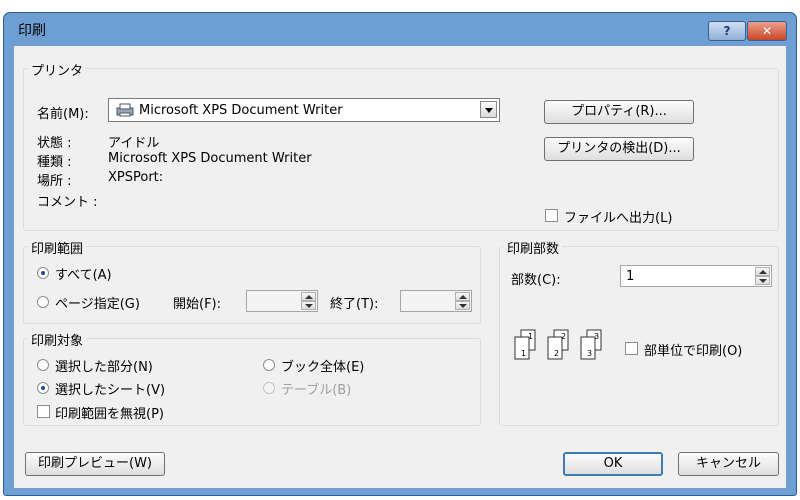 This screenshot has width=800, height=500. What do you see at coordinates (533, 247) in the screenshot?
I see `copies-group-label: 印刷部数` at bounding box center [533, 247].